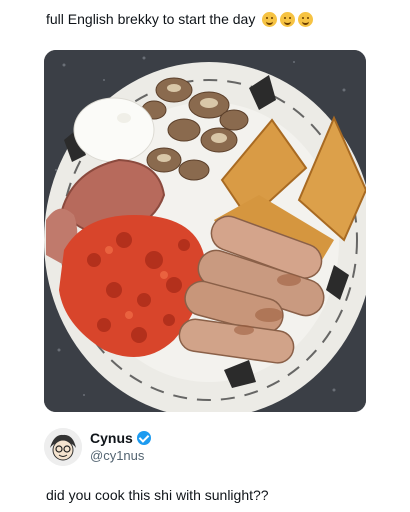 Image resolution: width=410 pixels, height=512 pixels. I want to click on reply-text: did you cook this shi with sunlight??, so click(157, 495).